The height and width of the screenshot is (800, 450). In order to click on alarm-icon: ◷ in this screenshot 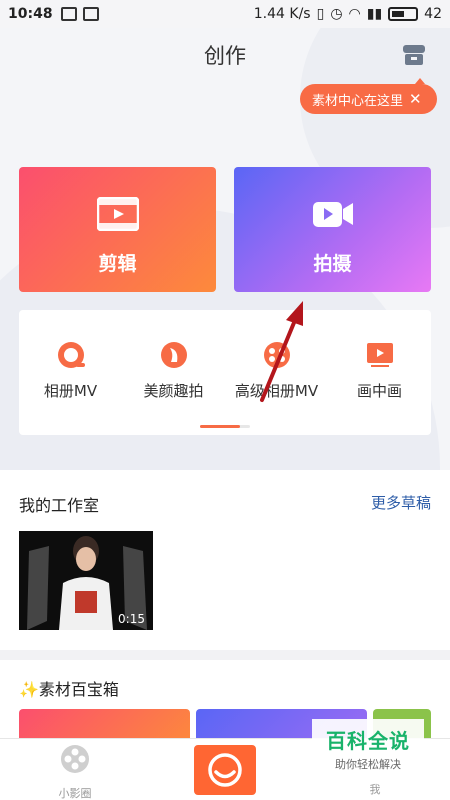, I will do `click(336, 14)`.